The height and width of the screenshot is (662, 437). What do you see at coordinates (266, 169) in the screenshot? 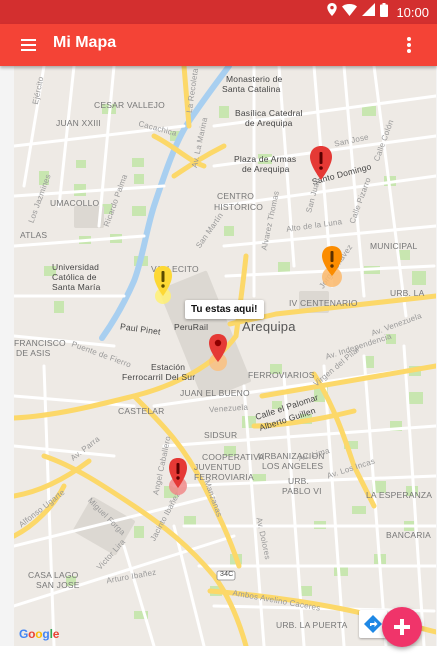
I see `label-plaza-2: de Arequipa` at bounding box center [266, 169].